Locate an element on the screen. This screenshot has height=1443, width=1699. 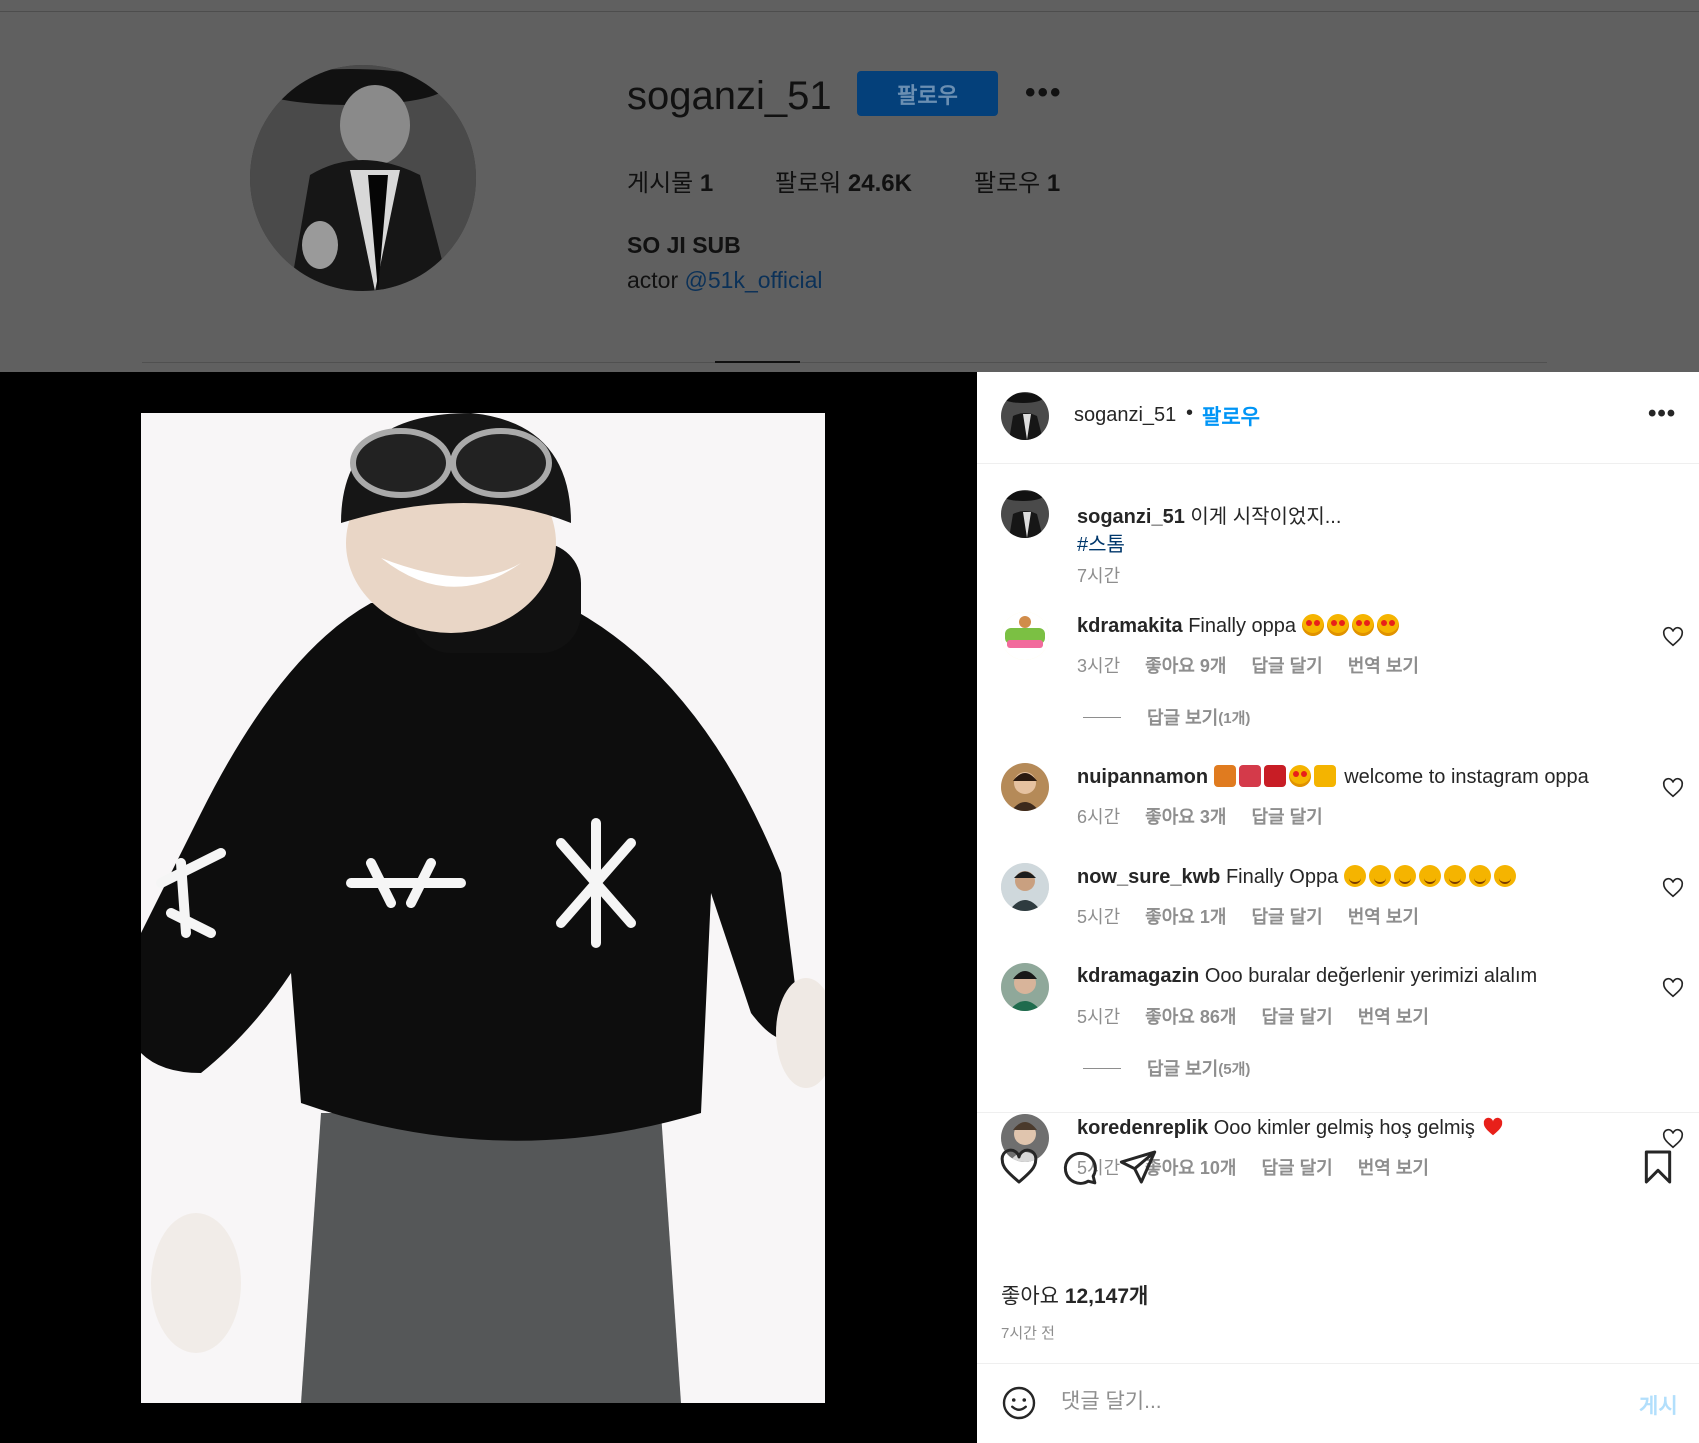
actions-divider is located at coordinates (1338, 1112).